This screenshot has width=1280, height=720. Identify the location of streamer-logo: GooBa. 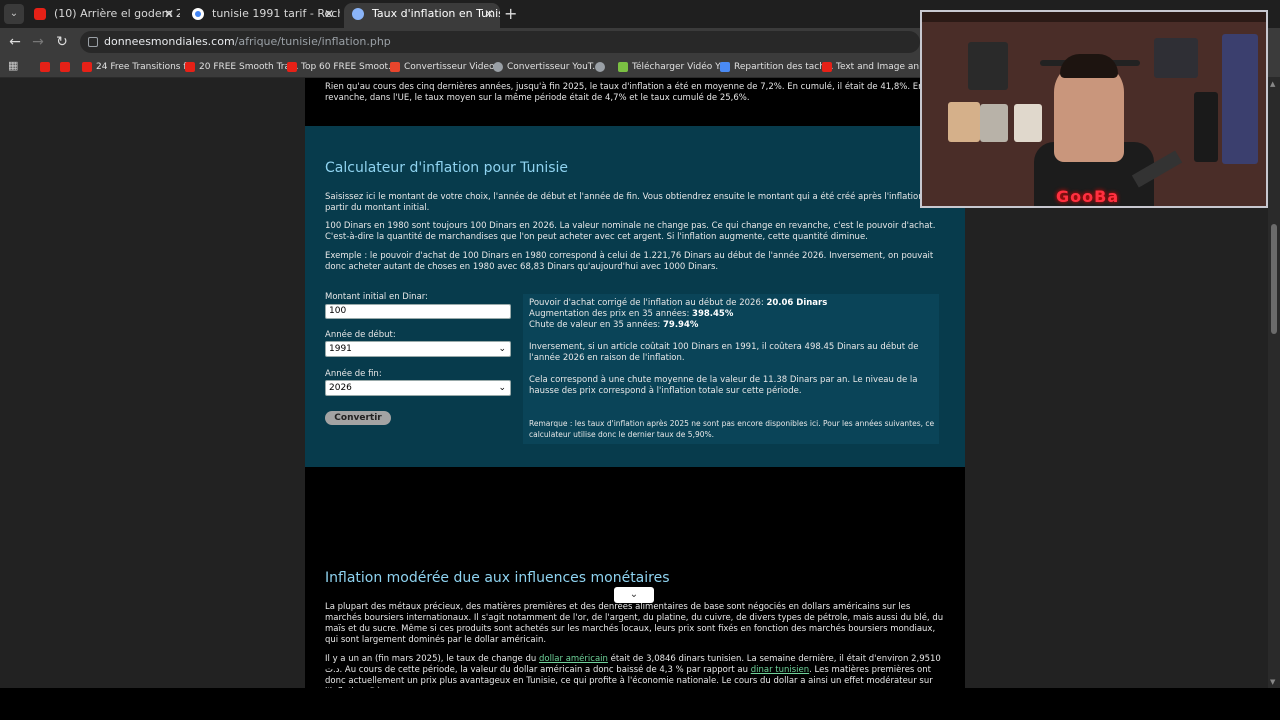
(1088, 196).